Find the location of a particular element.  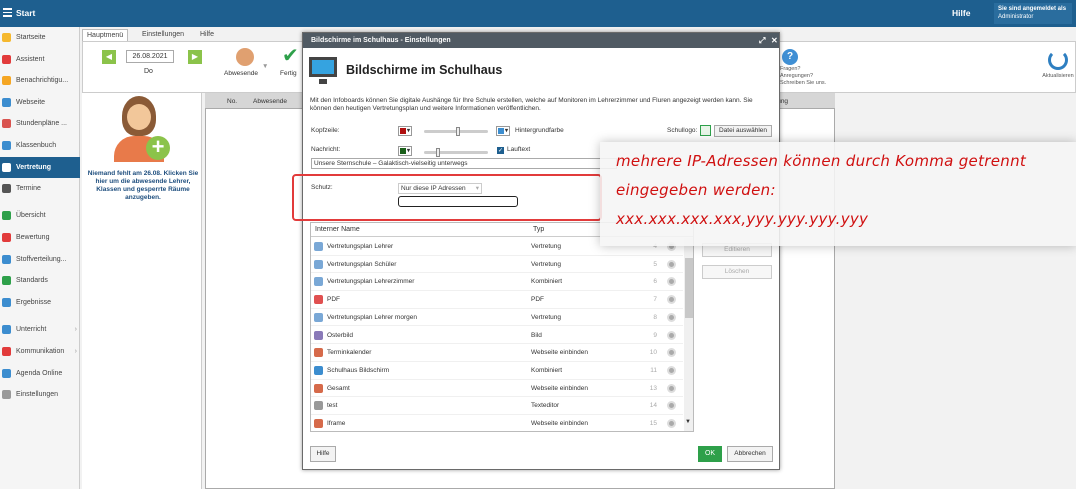

sidebar-item-7: Termine is located at coordinates (40, 188).